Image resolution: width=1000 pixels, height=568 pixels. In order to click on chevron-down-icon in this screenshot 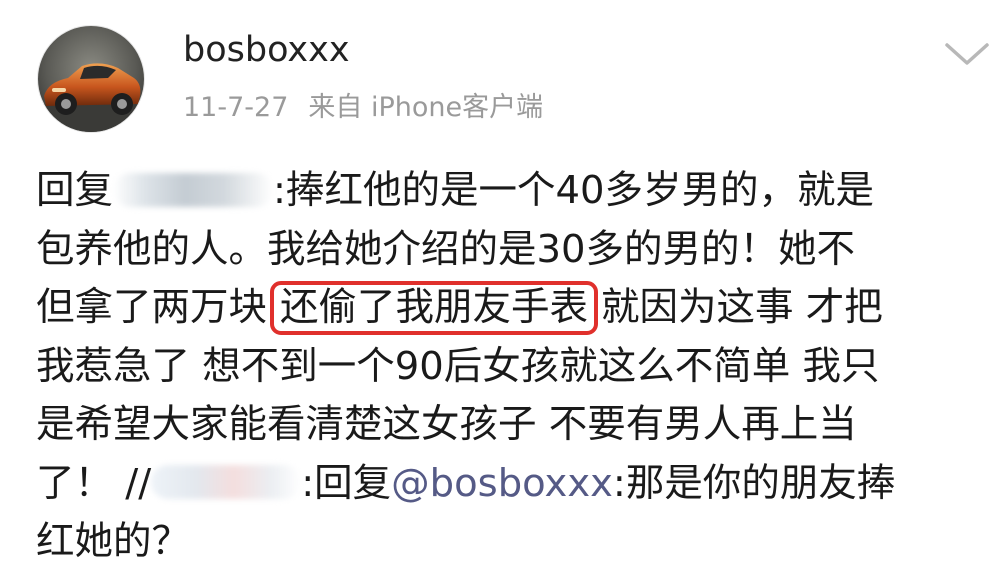, I will do `click(967, 54)`.